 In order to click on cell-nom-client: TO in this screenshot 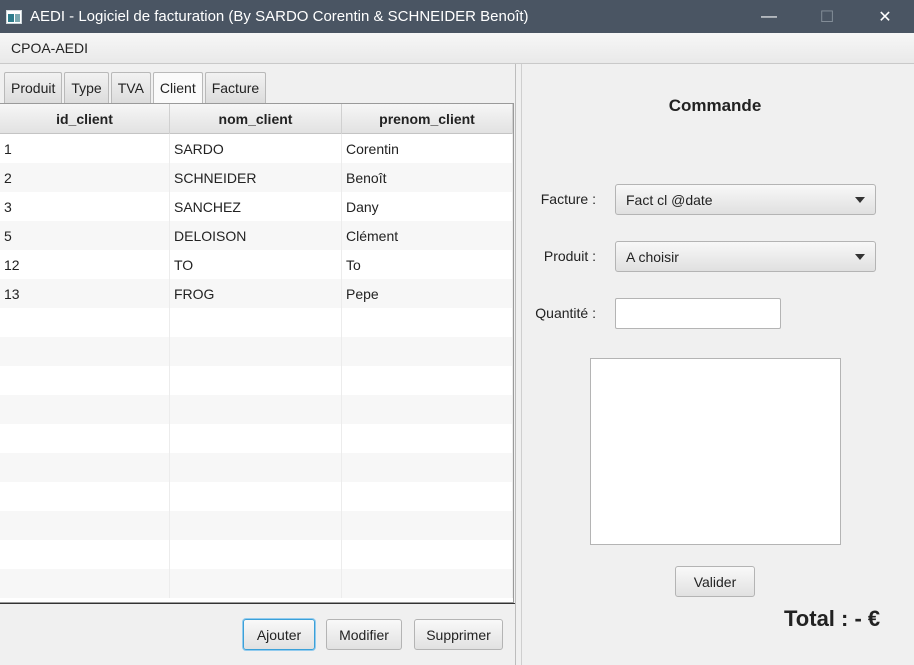, I will do `click(256, 264)`.